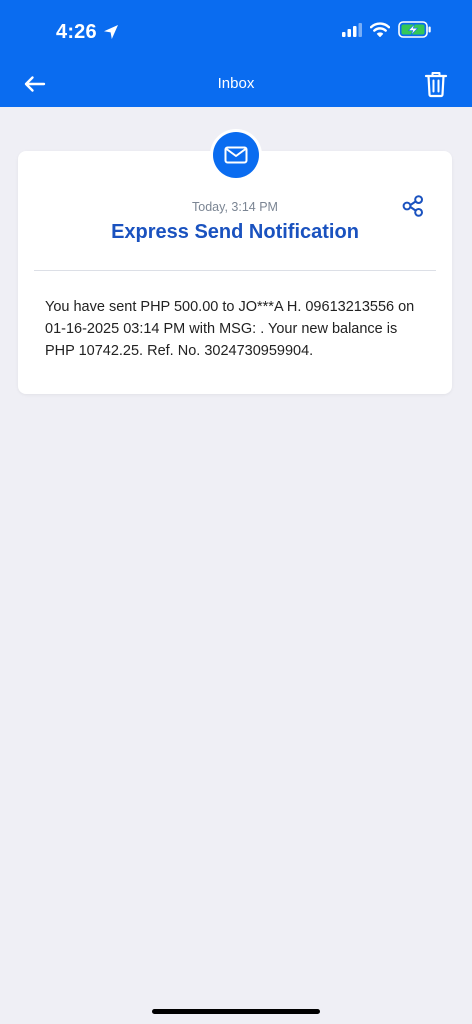 The height and width of the screenshot is (1024, 472). Describe the element at coordinates (380, 32) in the screenshot. I see `wifi-icon` at that location.